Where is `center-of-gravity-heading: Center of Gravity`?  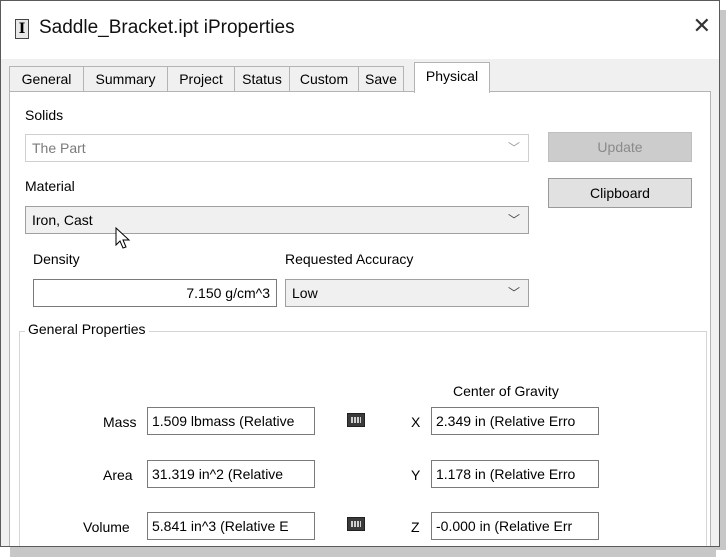
center-of-gravity-heading: Center of Gravity is located at coordinates (506, 391).